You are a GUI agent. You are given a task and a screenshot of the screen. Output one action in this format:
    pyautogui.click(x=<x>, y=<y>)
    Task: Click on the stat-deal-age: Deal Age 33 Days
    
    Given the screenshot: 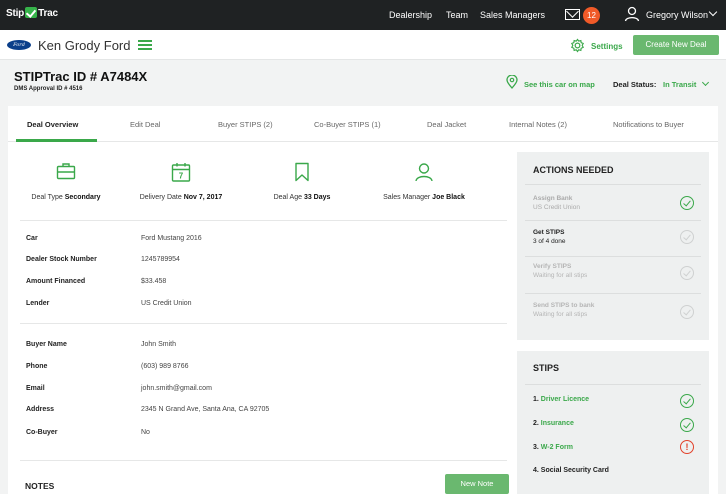 What is the action you would take?
    pyautogui.click(x=302, y=181)
    